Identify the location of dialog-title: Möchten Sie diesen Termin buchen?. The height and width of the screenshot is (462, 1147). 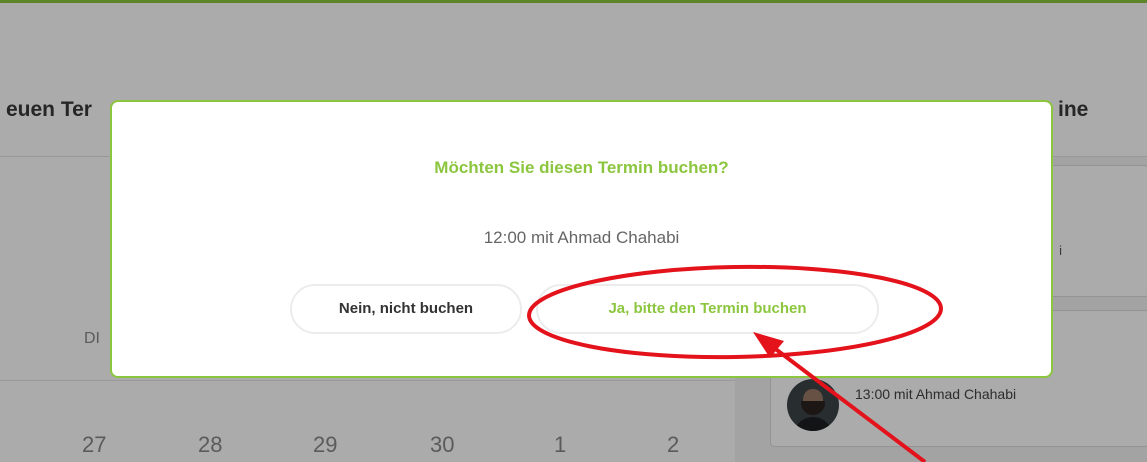
(581, 167).